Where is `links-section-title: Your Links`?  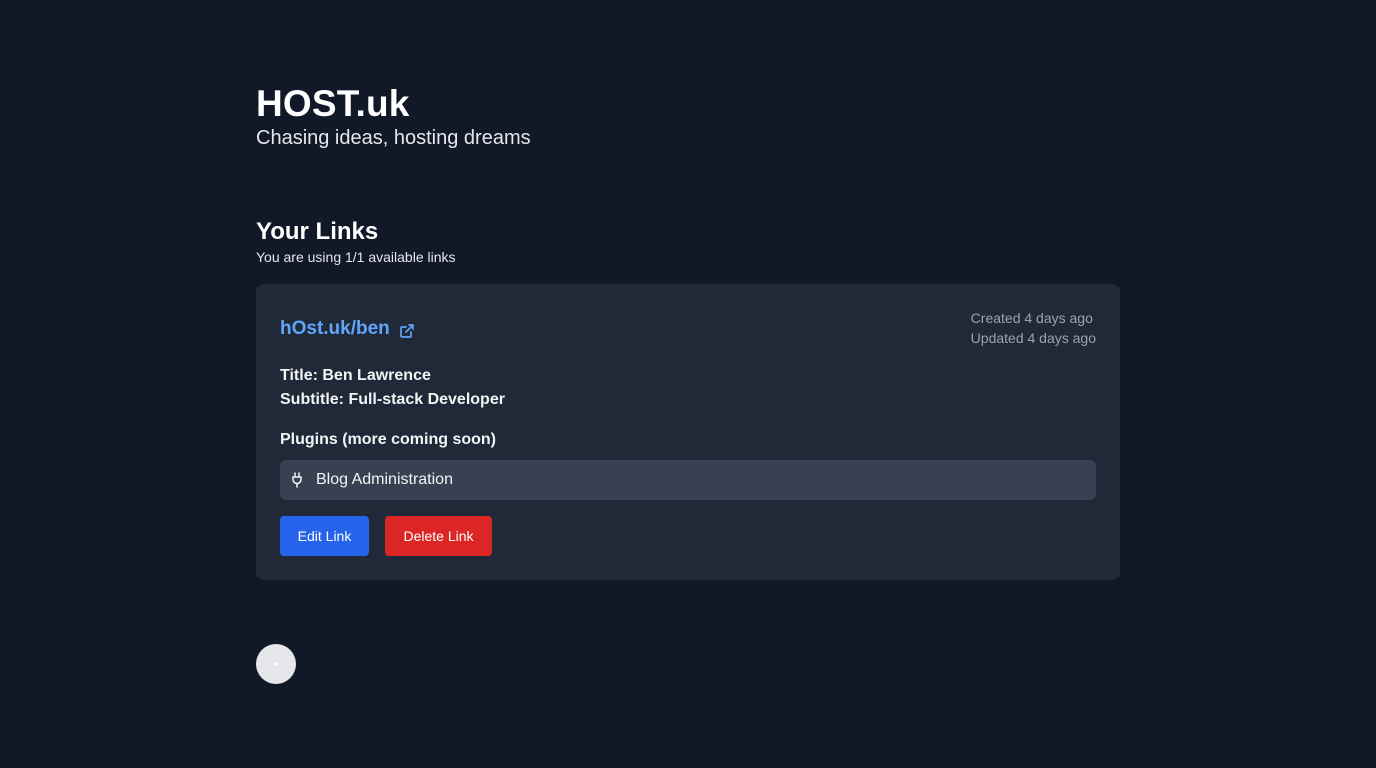 links-section-title: Your Links is located at coordinates (317, 231).